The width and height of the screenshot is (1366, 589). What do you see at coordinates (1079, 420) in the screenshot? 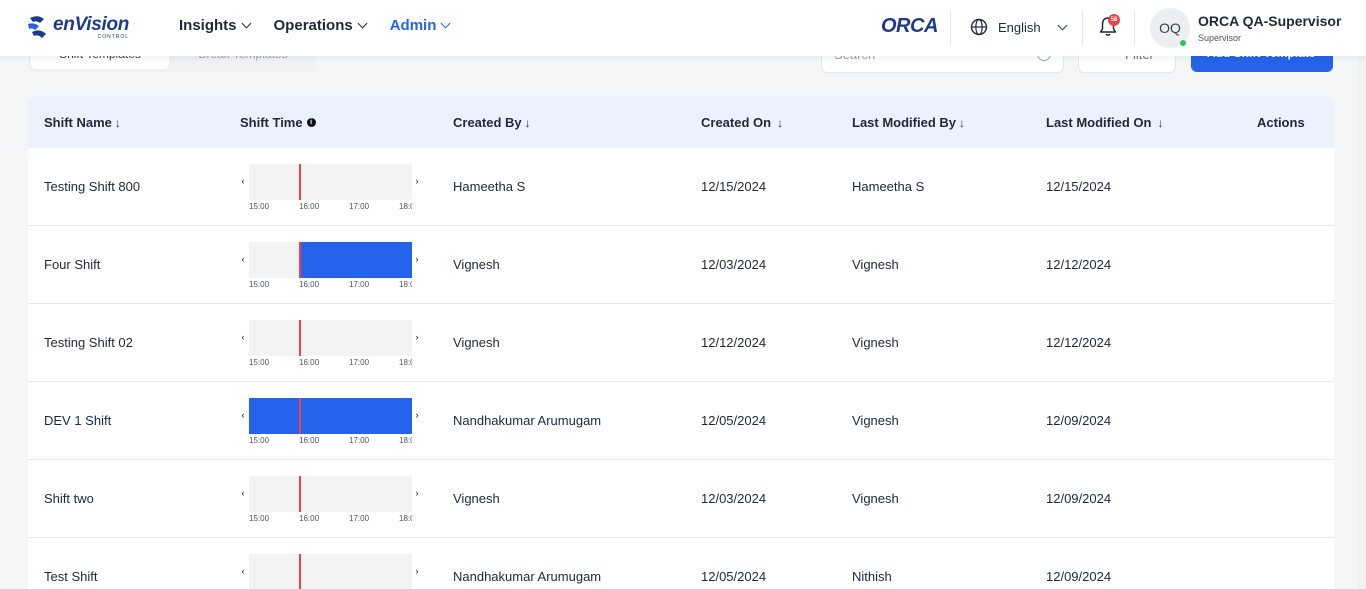
I see `last-modified-on-cell: 12/09/2024` at bounding box center [1079, 420].